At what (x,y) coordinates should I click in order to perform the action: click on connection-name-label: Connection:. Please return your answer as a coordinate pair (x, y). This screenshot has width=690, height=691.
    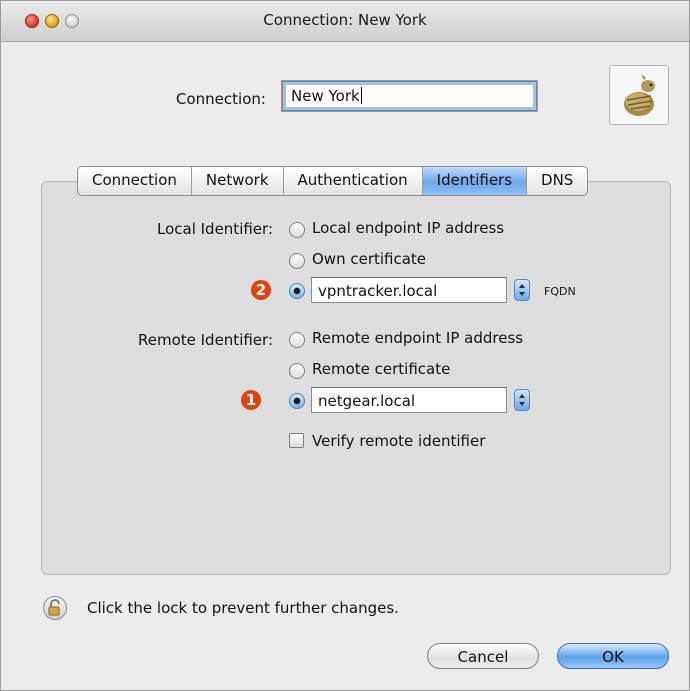
    Looking at the image, I should click on (221, 99).